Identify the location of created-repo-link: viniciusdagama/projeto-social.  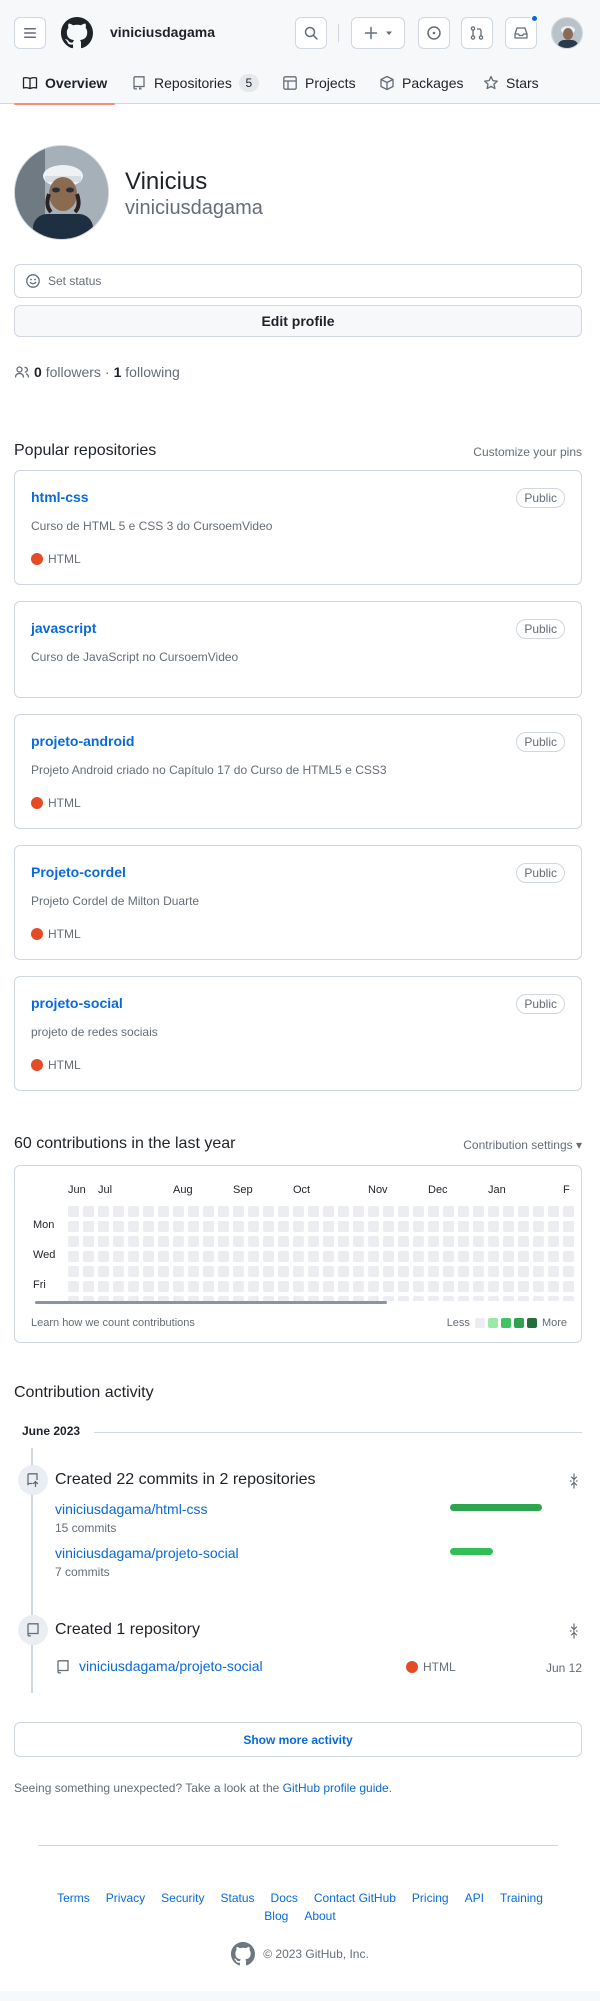
(171, 1666).